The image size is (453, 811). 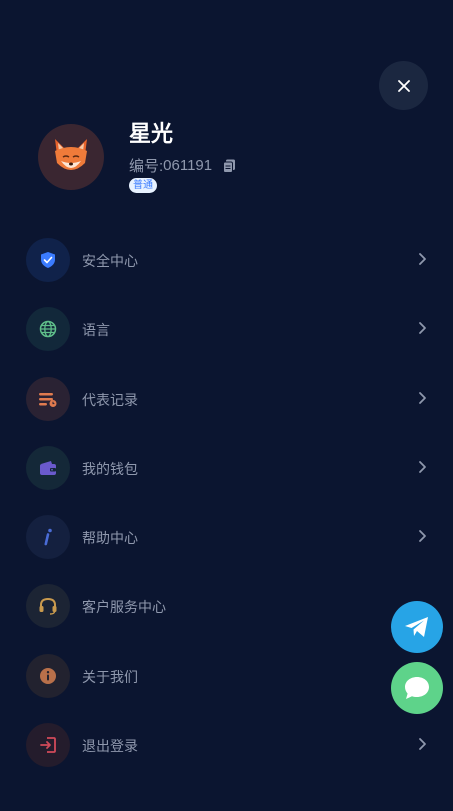 What do you see at coordinates (48, 398) in the screenshot?
I see `records-icon` at bounding box center [48, 398].